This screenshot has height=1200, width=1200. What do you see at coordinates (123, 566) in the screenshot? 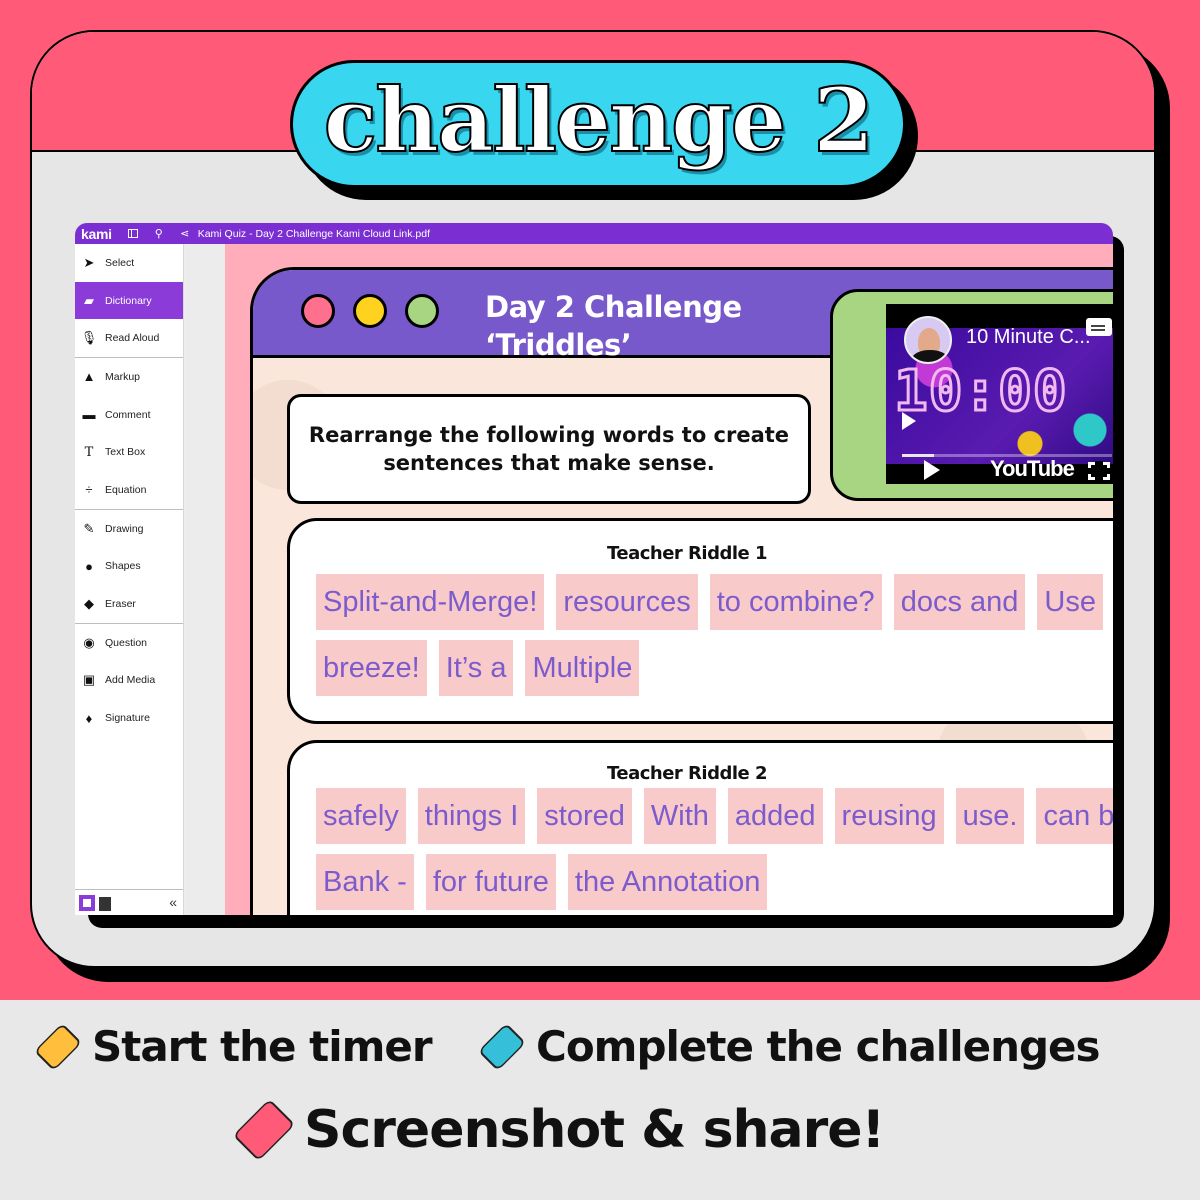
I see `tool-label: Shapes` at bounding box center [123, 566].